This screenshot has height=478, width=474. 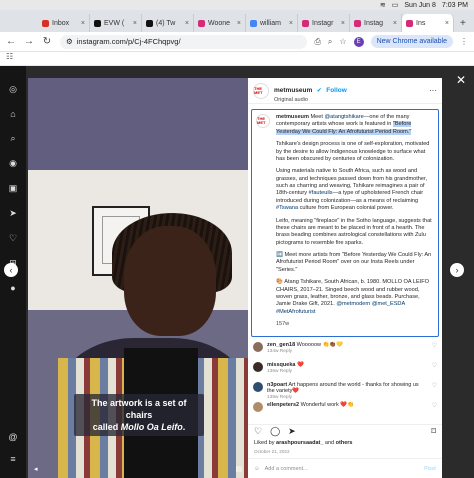 What do you see at coordinates (12, 459) in the screenshot?
I see `menu-icon: ≡` at bounding box center [12, 459].